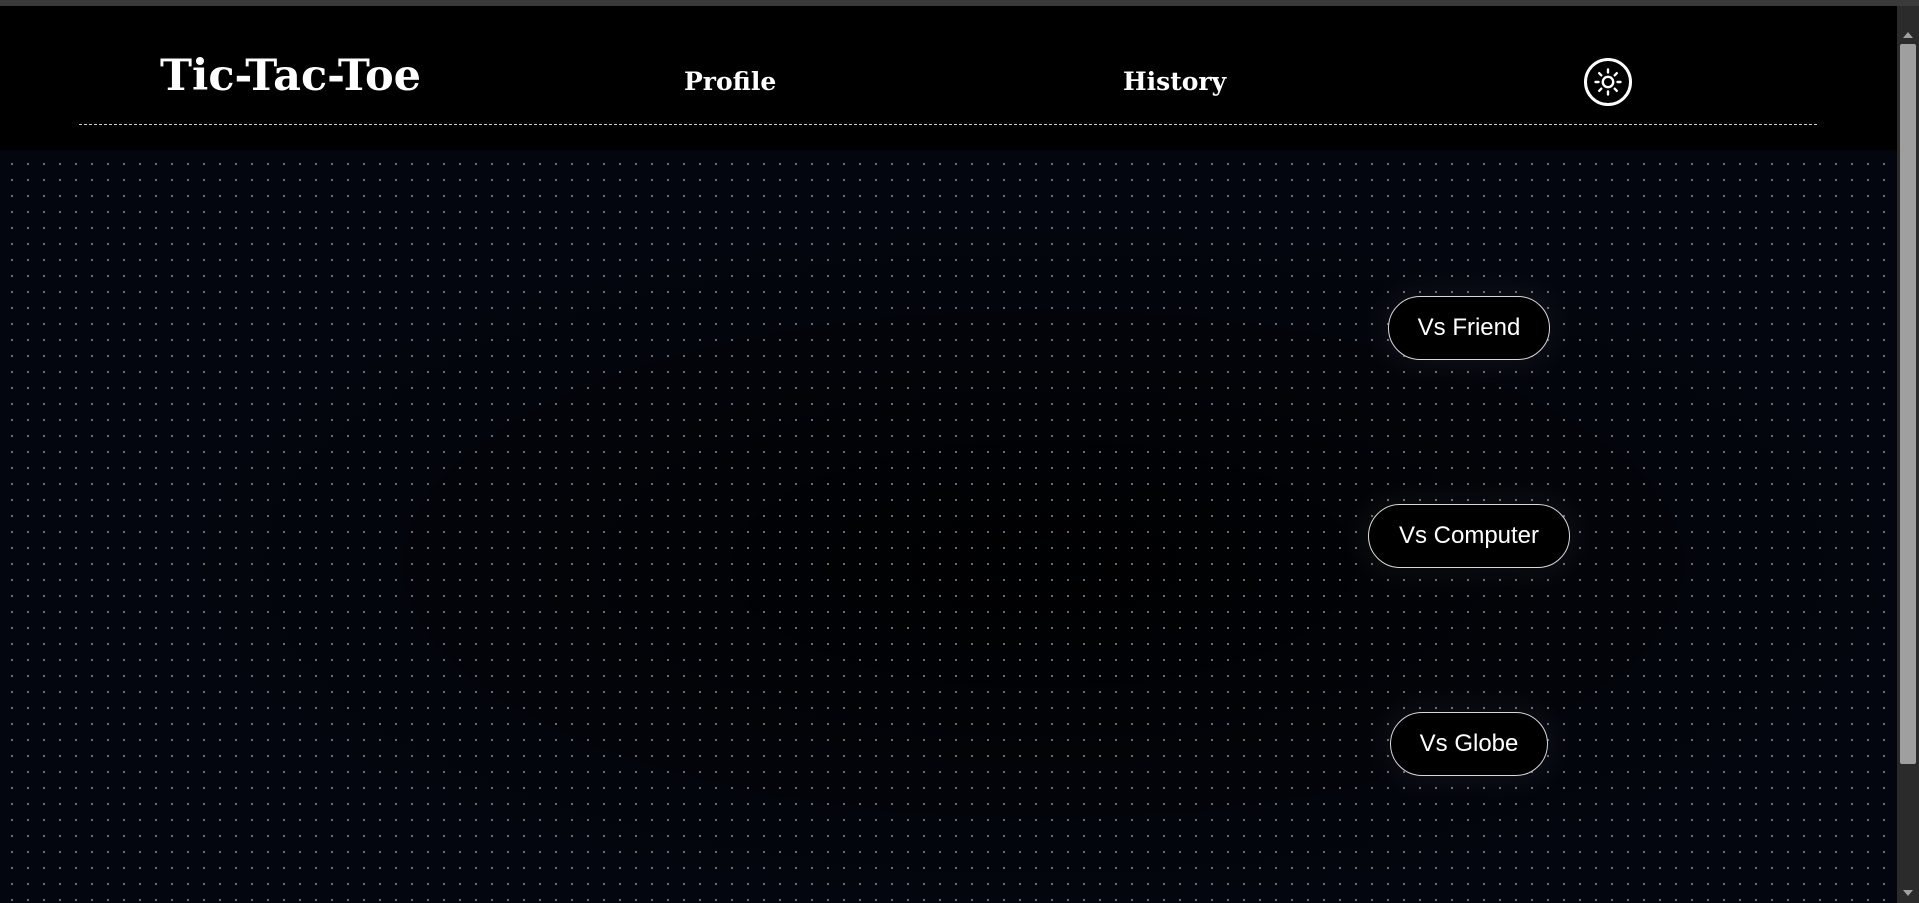 This screenshot has width=1919, height=903. Describe the element at coordinates (1908, 893) in the screenshot. I see `scroll-down-arrow-icon` at that location.